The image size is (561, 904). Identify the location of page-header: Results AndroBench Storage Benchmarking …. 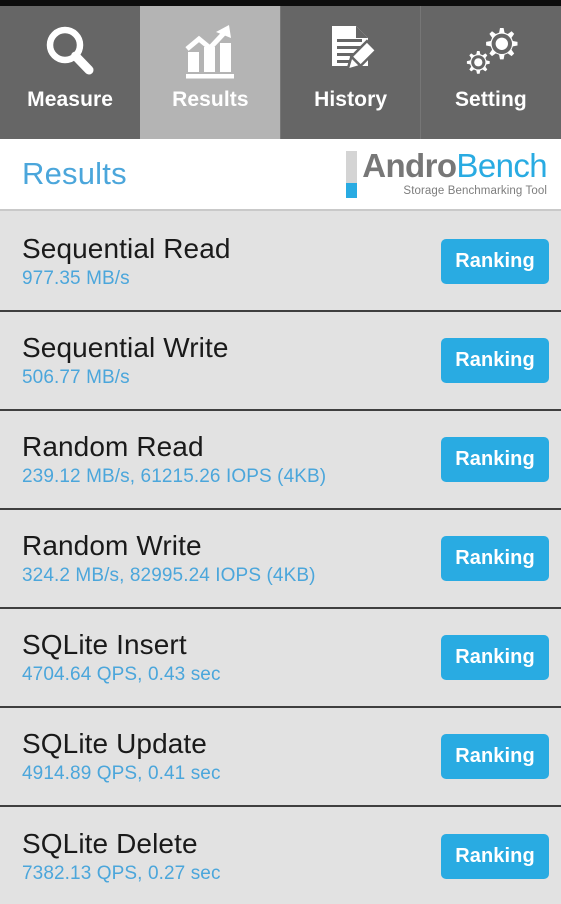
(280, 175).